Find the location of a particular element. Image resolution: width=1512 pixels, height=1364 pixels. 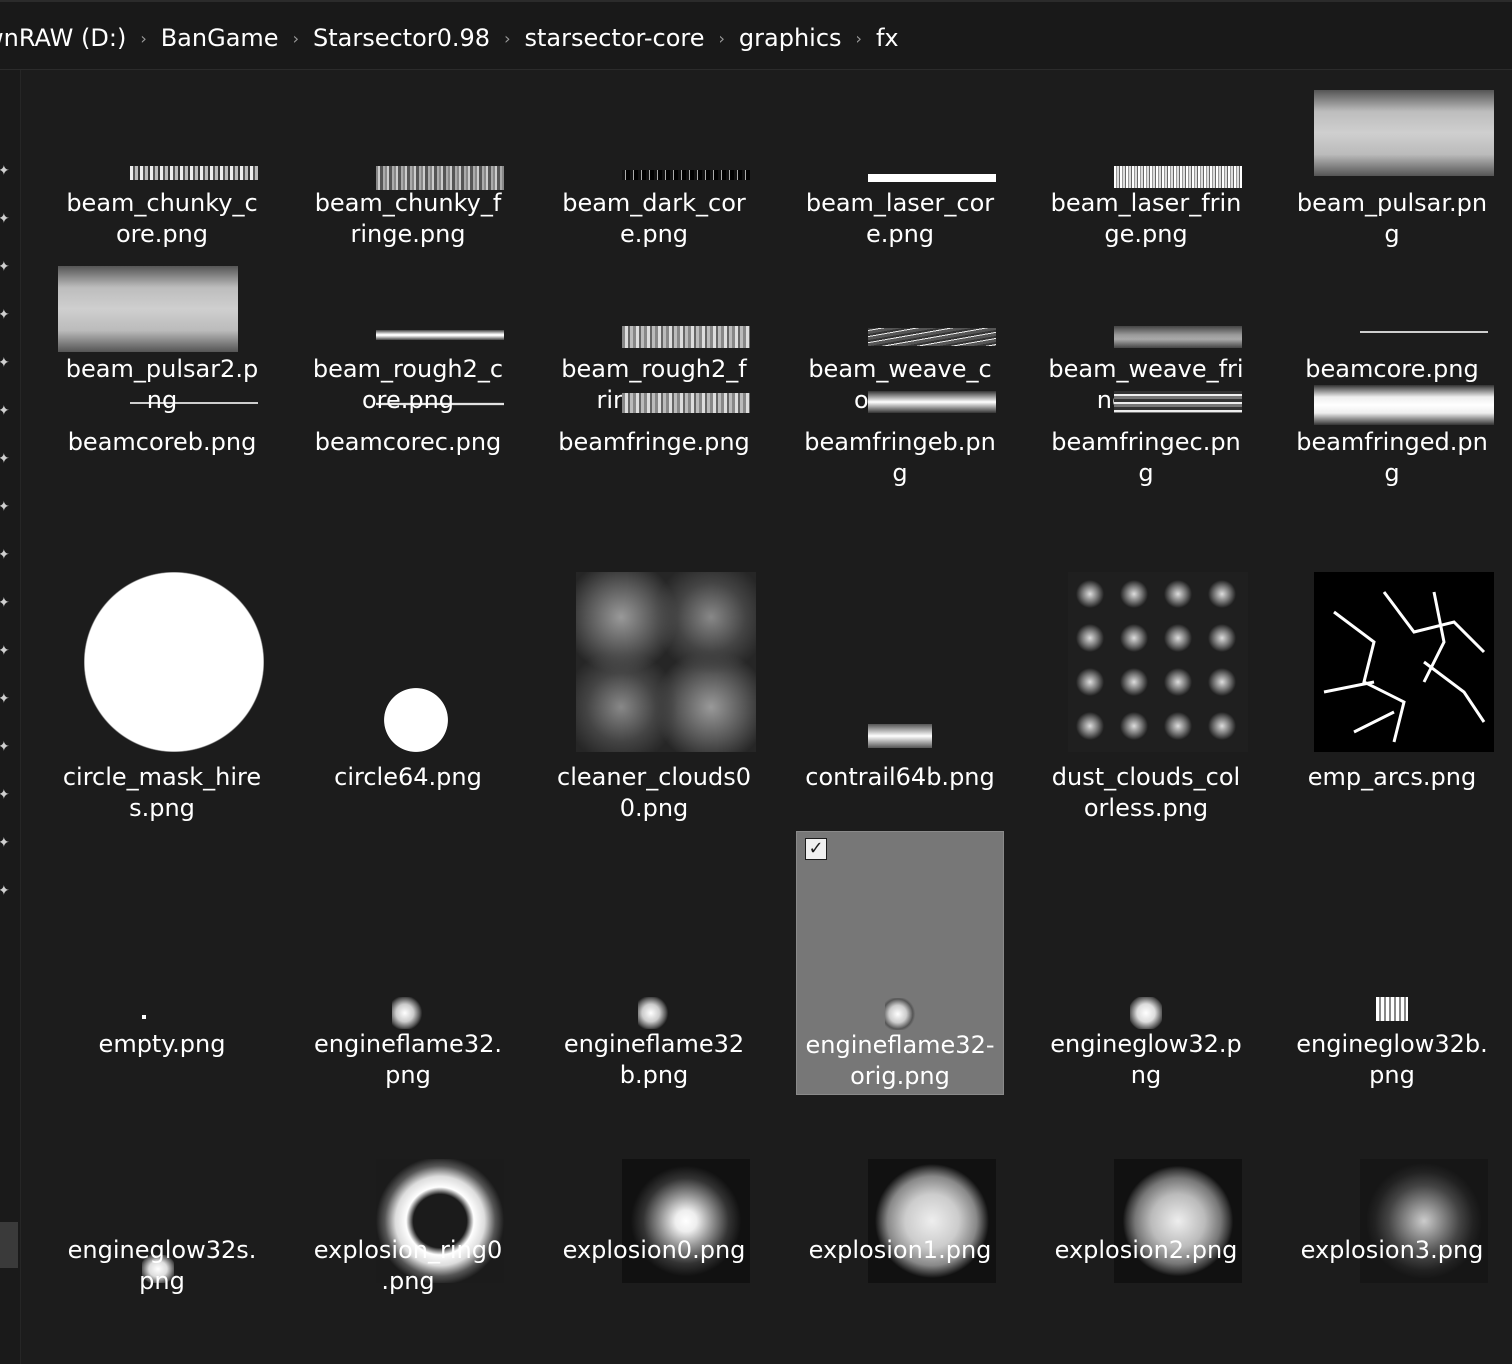

file-name: engineglow32s. is located at coordinates (162, 1250).